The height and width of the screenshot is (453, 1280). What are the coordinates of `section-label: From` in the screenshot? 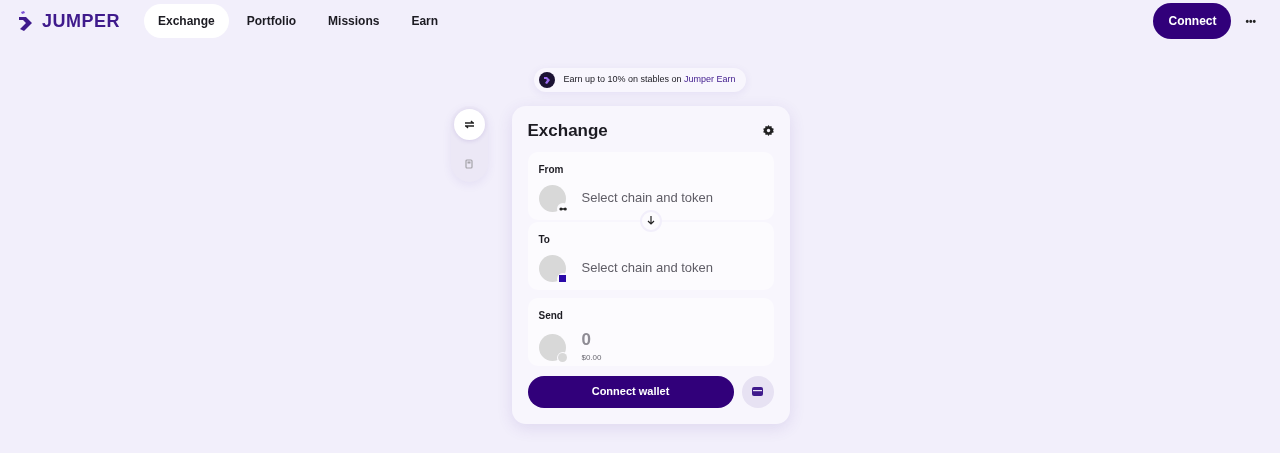 It's located at (551, 169).